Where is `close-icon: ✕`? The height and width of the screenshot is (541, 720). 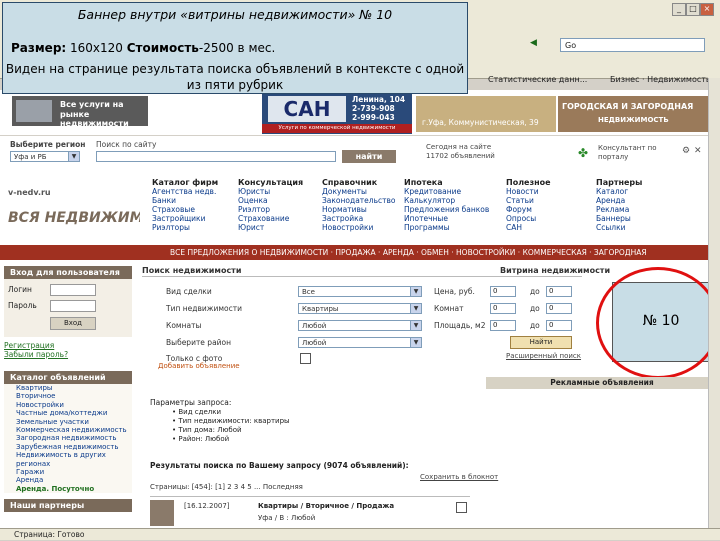
close-icon: ✕ is located at coordinates (698, 151).